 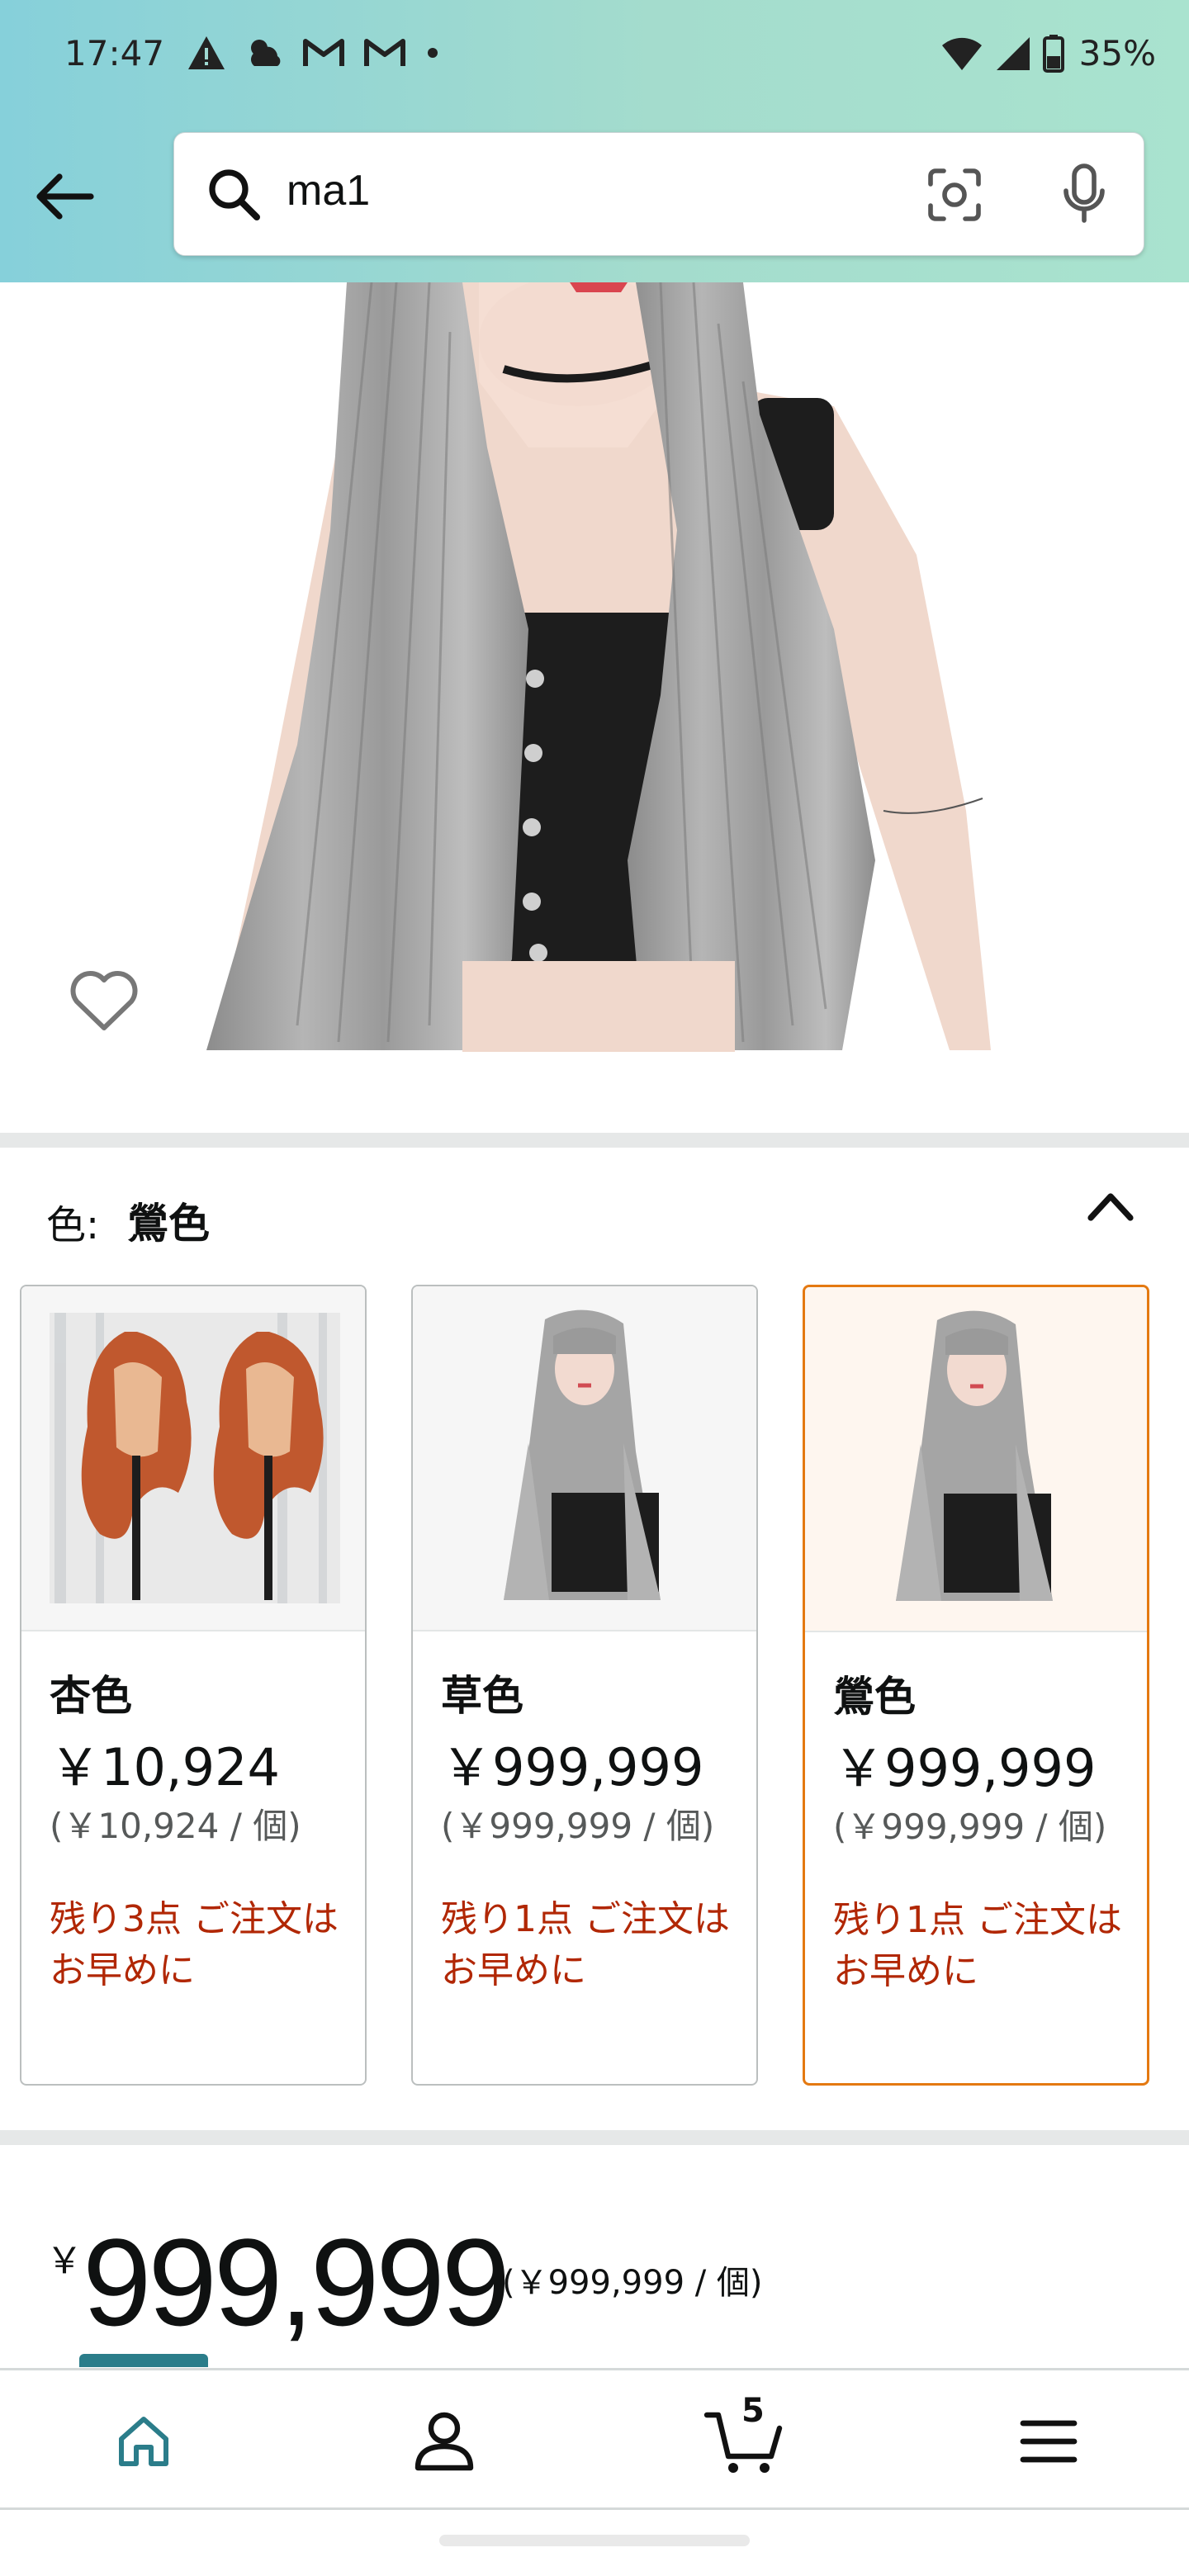 I want to click on variation-stock-notice: 残り3点 ご注文はお早めに, so click(x=194, y=1944).